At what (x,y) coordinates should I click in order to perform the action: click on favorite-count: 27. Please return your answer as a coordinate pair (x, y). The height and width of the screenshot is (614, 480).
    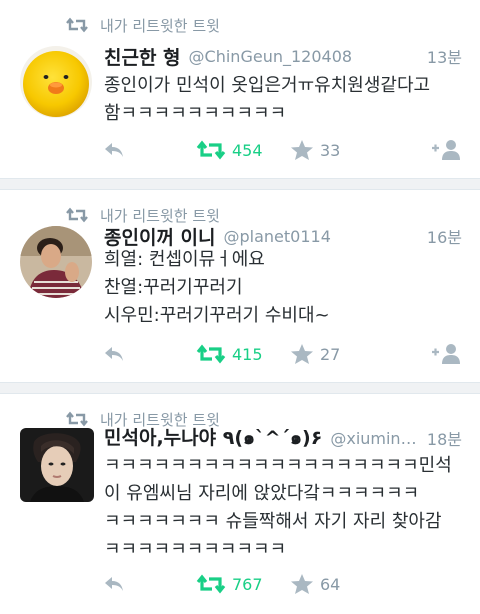
    Looking at the image, I should click on (330, 354).